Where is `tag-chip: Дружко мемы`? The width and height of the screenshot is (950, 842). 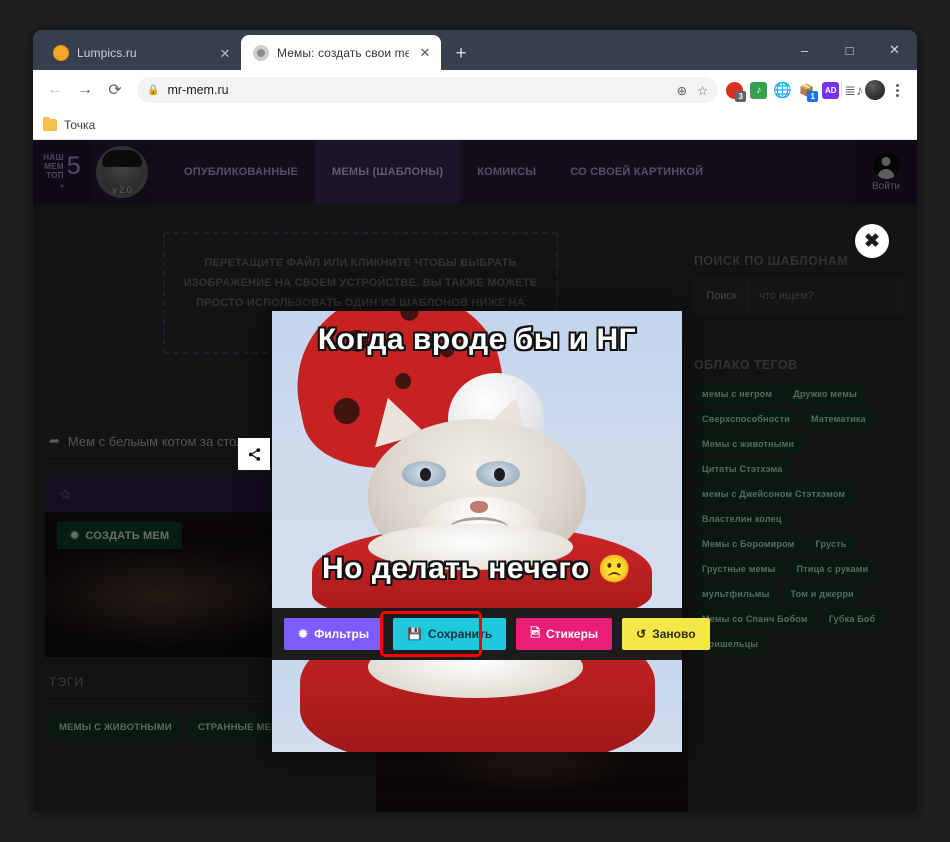 tag-chip: Дружко мемы is located at coordinates (825, 394).